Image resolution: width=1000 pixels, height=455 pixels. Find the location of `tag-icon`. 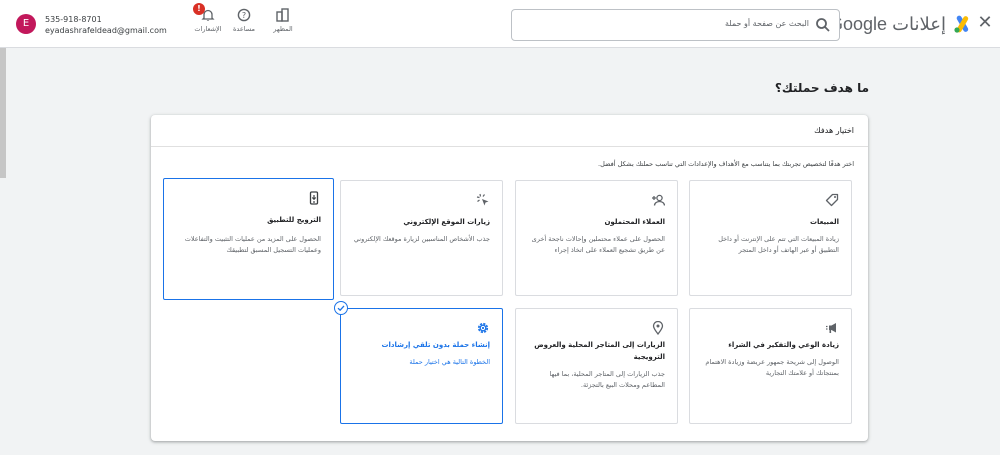

tag-icon is located at coordinates (832, 200).